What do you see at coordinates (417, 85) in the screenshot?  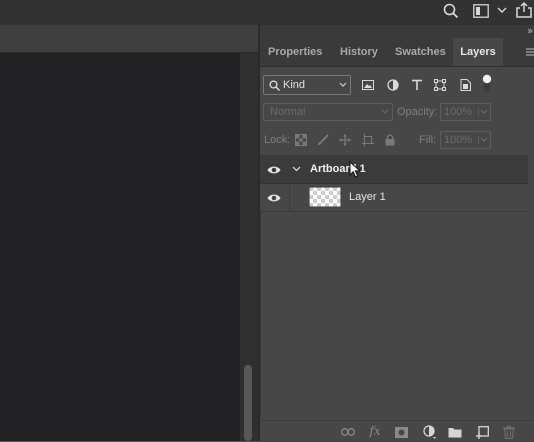 I see `type-filter-icon` at bounding box center [417, 85].